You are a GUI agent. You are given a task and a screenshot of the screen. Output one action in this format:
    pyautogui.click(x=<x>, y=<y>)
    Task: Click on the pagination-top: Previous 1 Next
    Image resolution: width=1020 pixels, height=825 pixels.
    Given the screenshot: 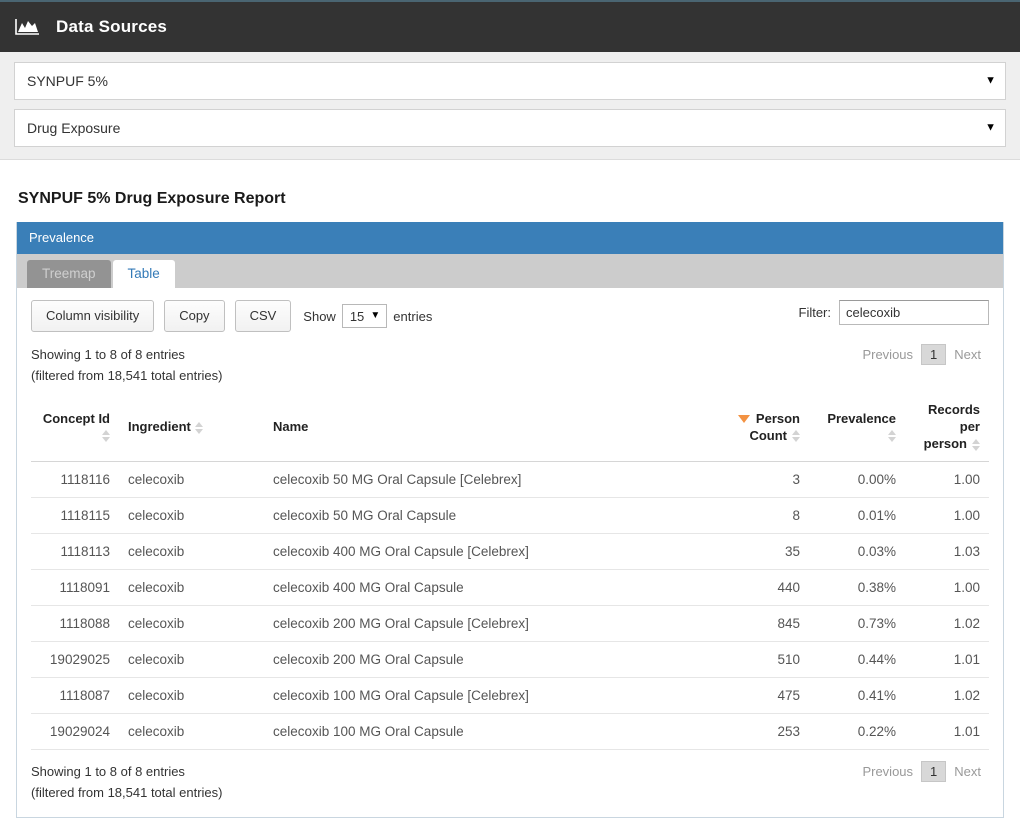 What is the action you would take?
    pyautogui.click(x=921, y=354)
    